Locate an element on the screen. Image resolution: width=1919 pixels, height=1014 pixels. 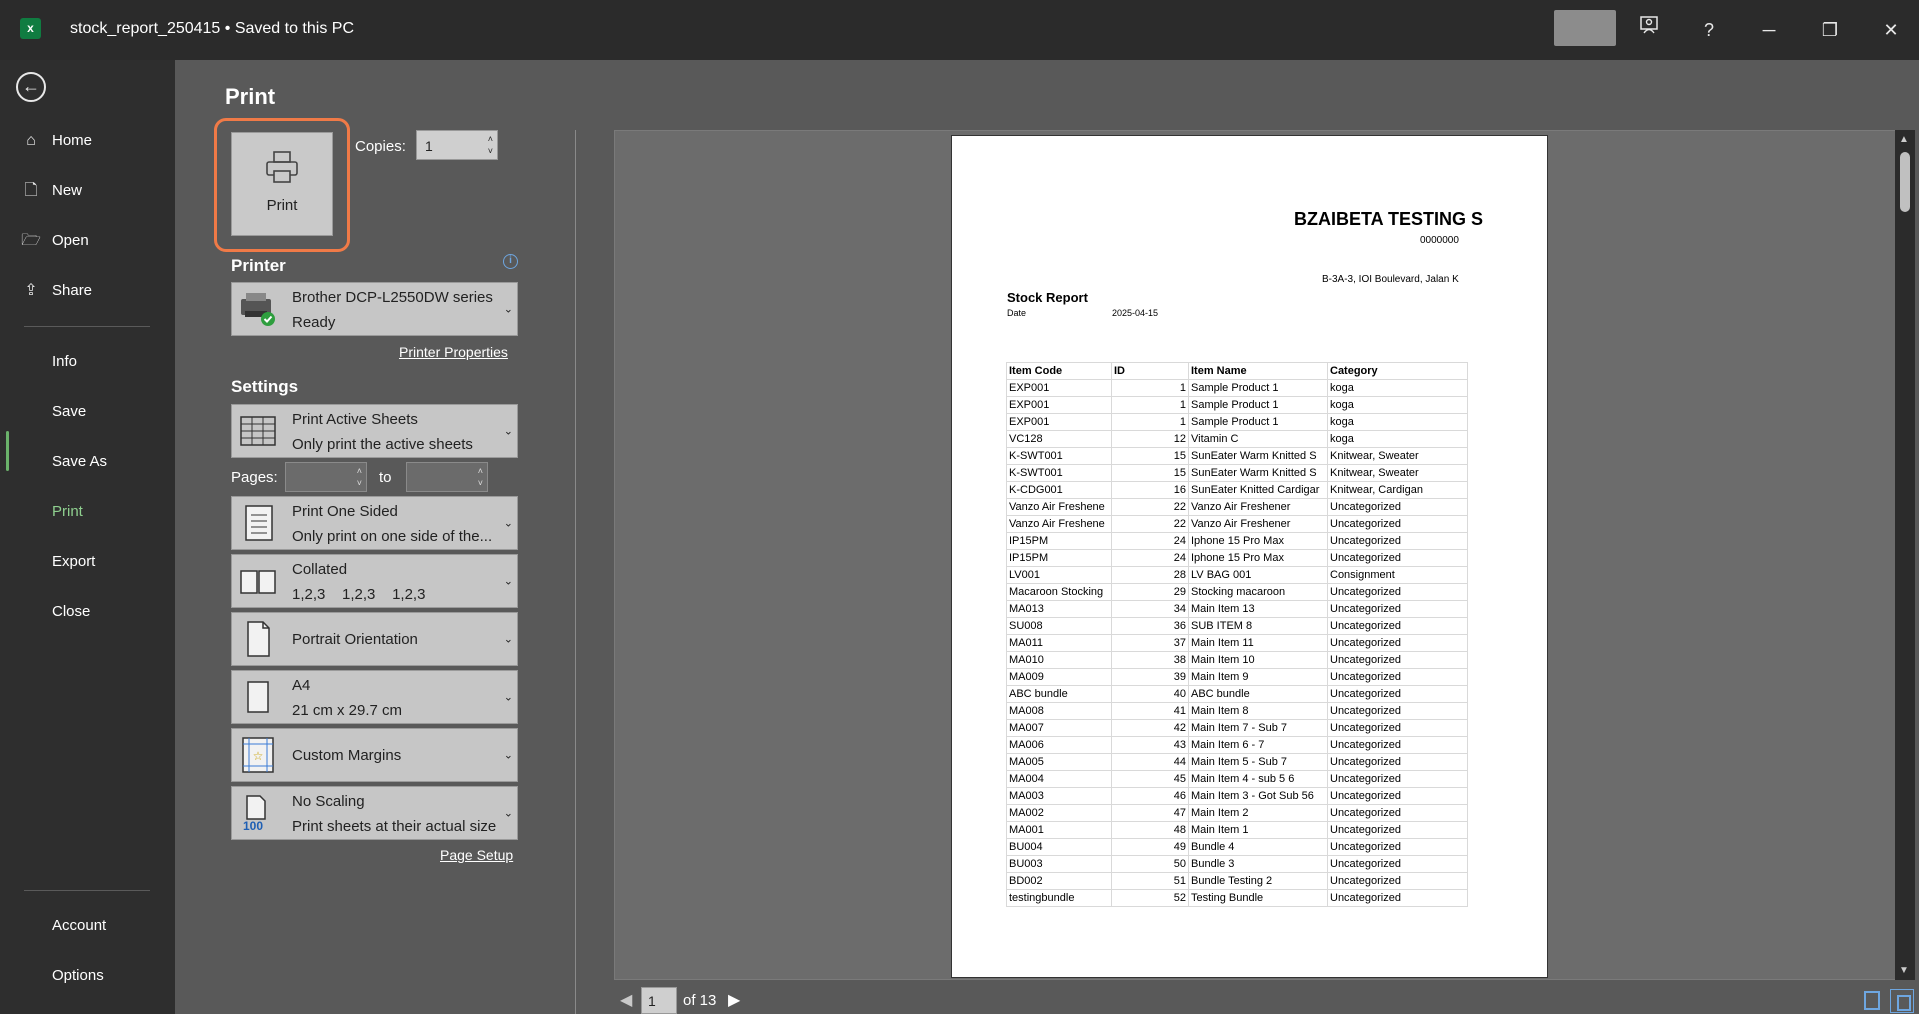
info-icon: i is located at coordinates (510, 261).